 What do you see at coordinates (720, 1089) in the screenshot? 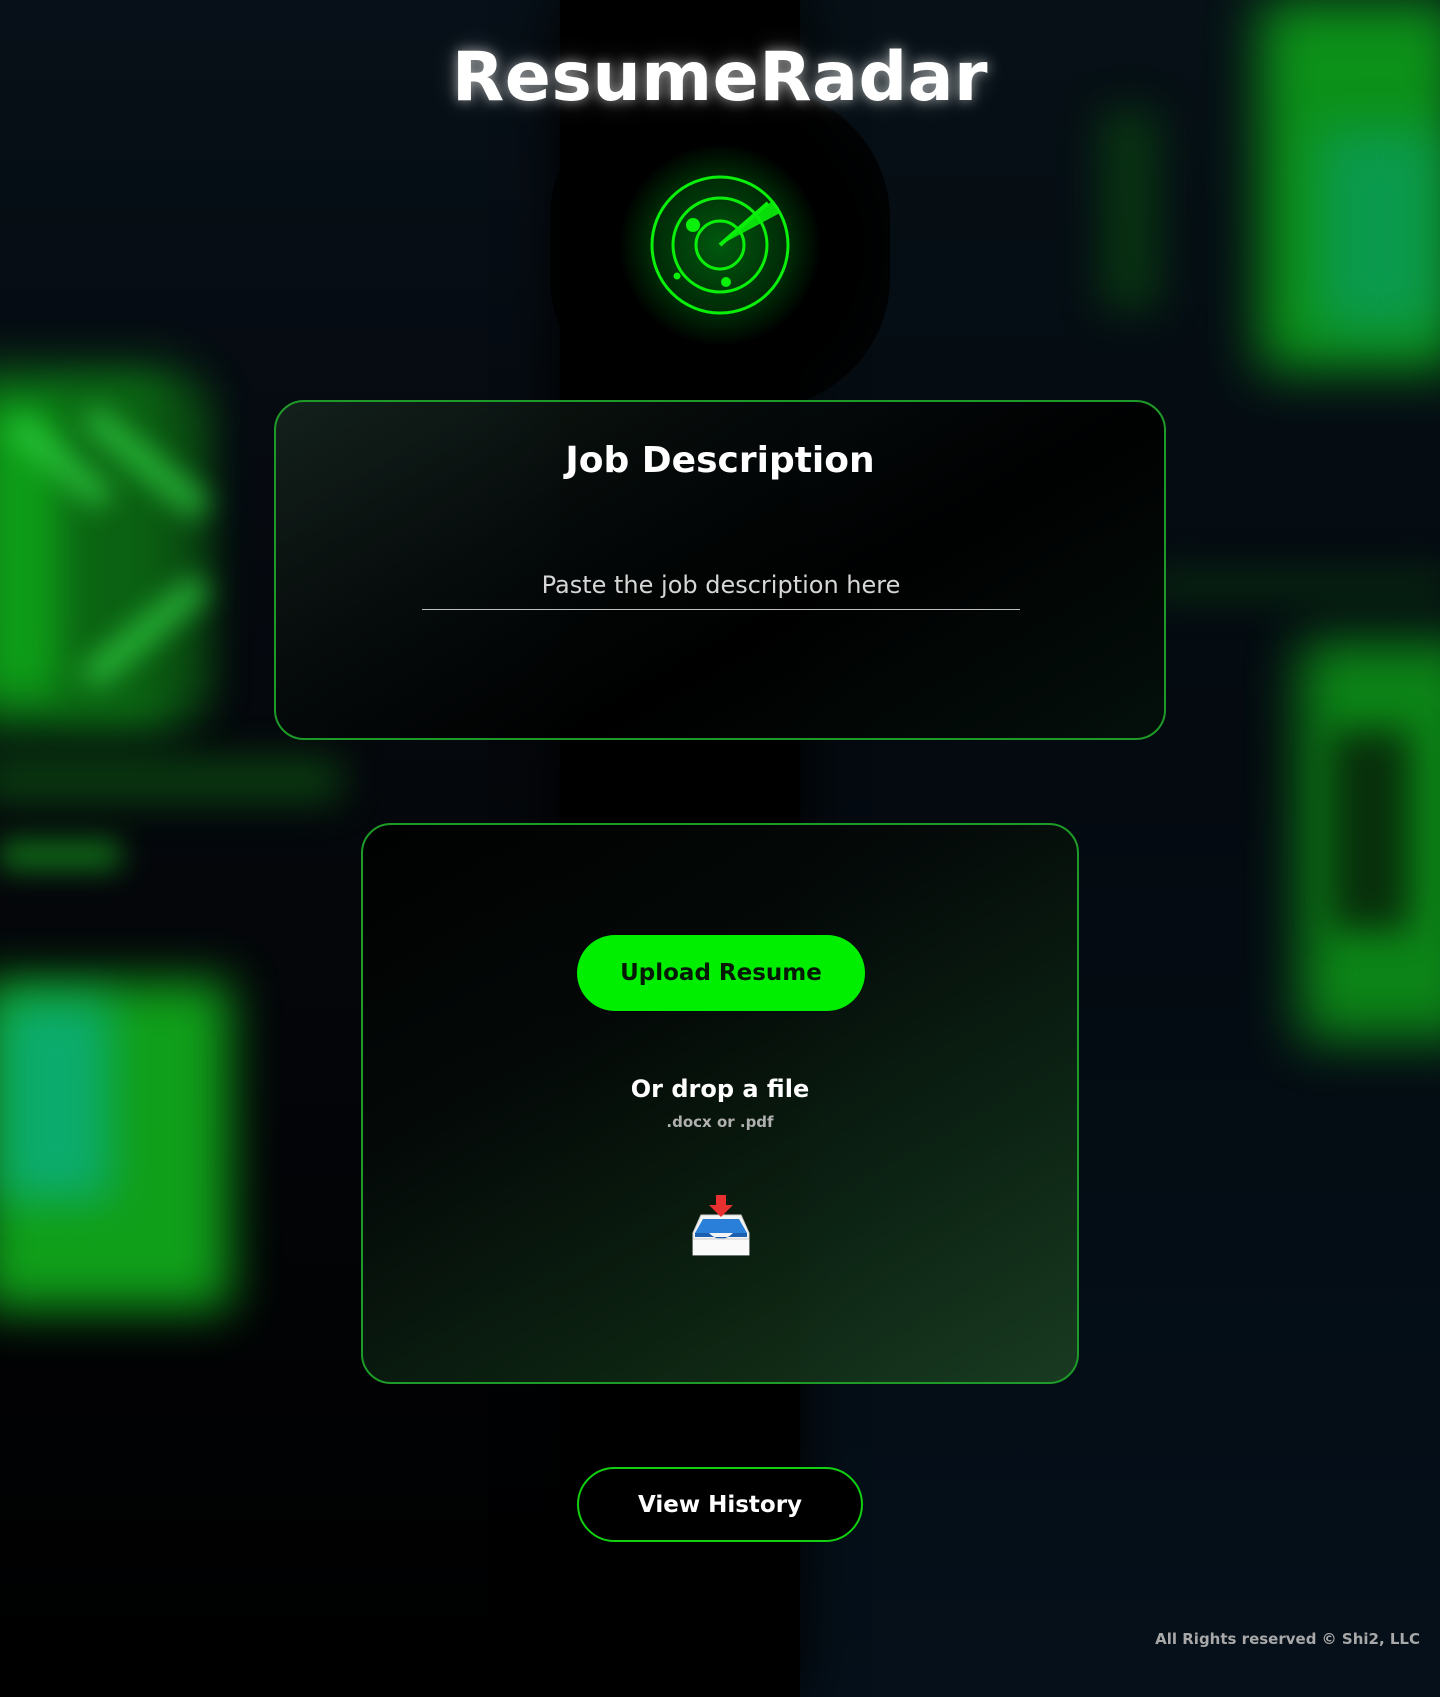
I see `drop-file-label: Or drop a file` at bounding box center [720, 1089].